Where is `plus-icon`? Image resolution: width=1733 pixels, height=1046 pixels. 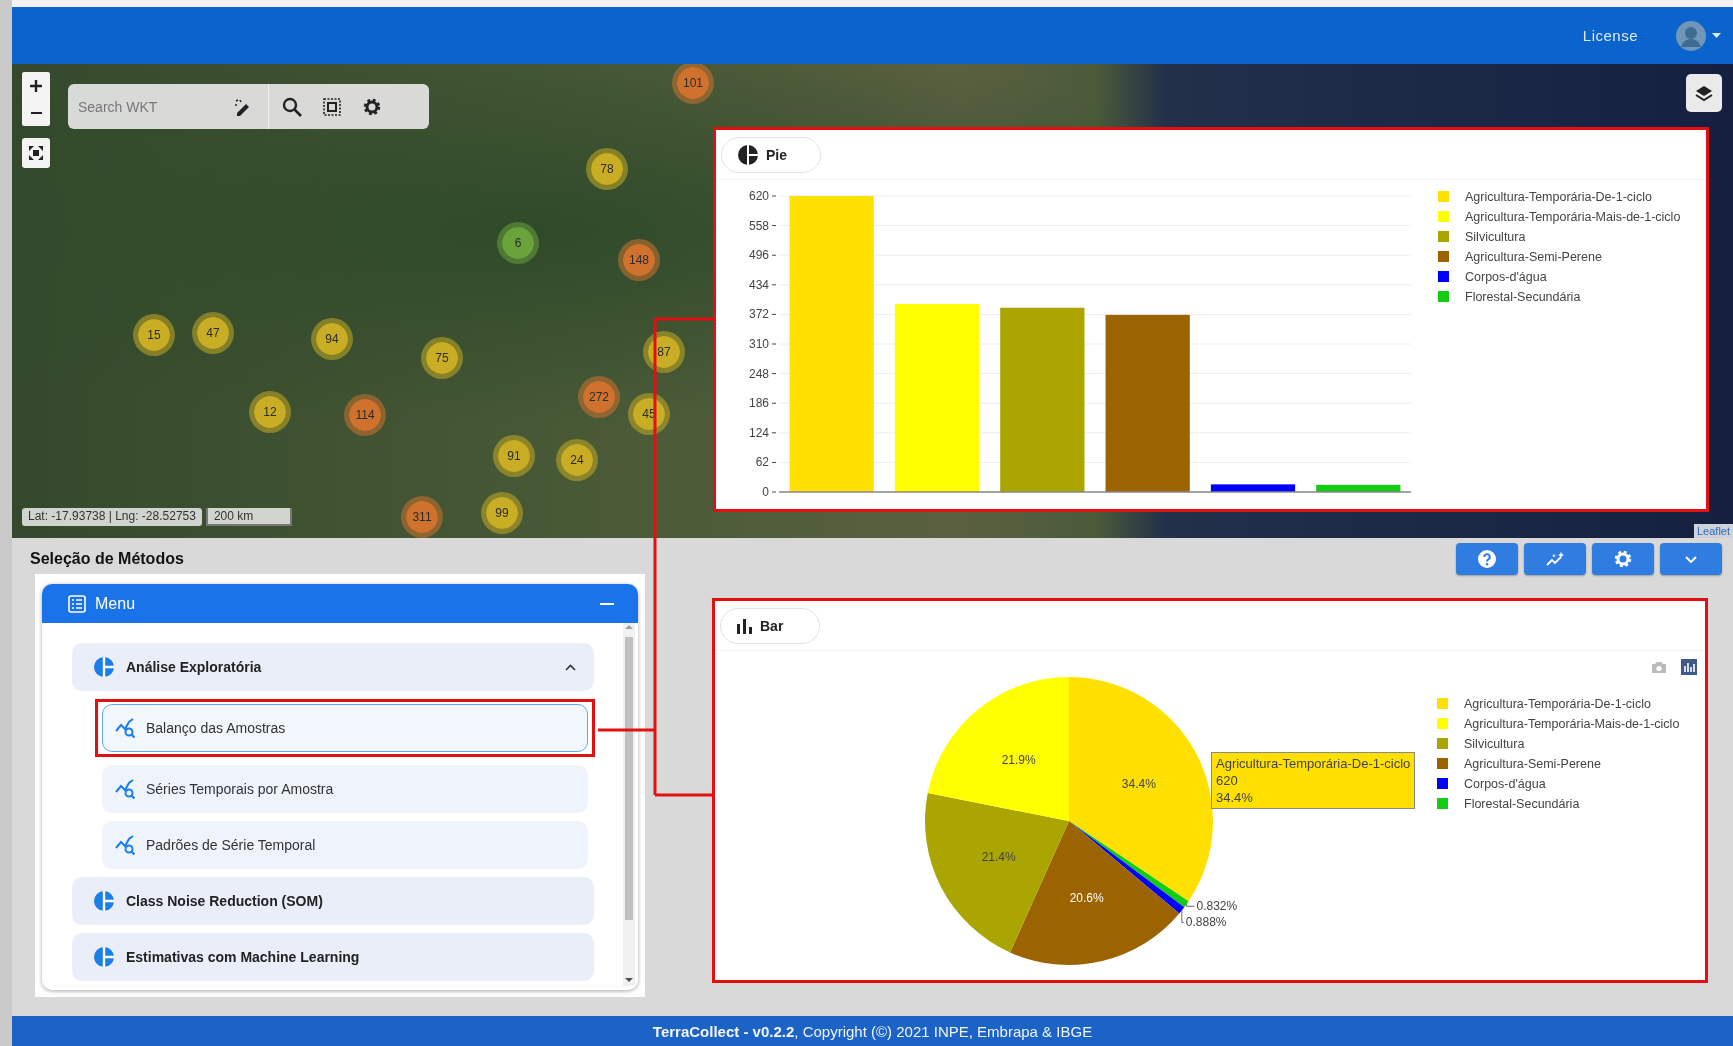
plus-icon is located at coordinates (36, 85).